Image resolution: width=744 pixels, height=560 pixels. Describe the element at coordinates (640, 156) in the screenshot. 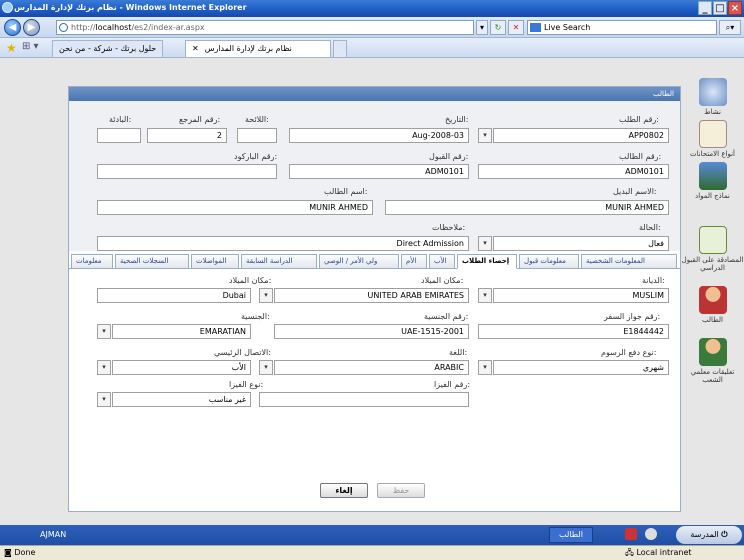

I see `student-no-label: رقم الطالب:` at that location.